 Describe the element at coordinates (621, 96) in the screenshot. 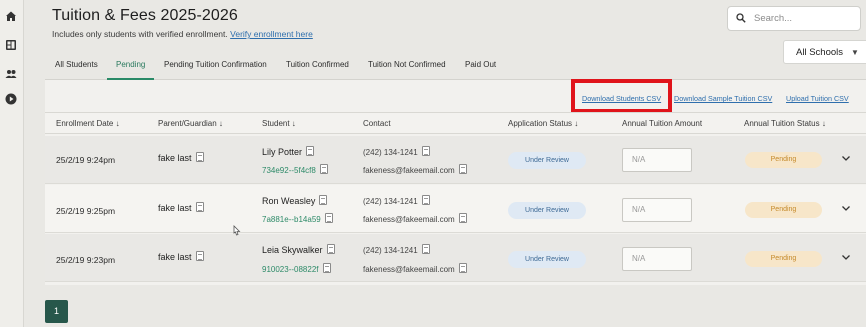

I see `highlight-annotation-box` at that location.